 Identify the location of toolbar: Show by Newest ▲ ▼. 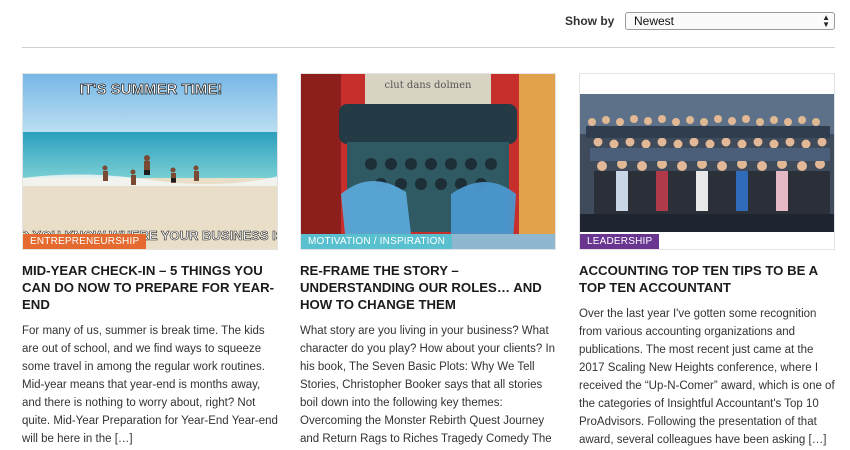
(425, 23).